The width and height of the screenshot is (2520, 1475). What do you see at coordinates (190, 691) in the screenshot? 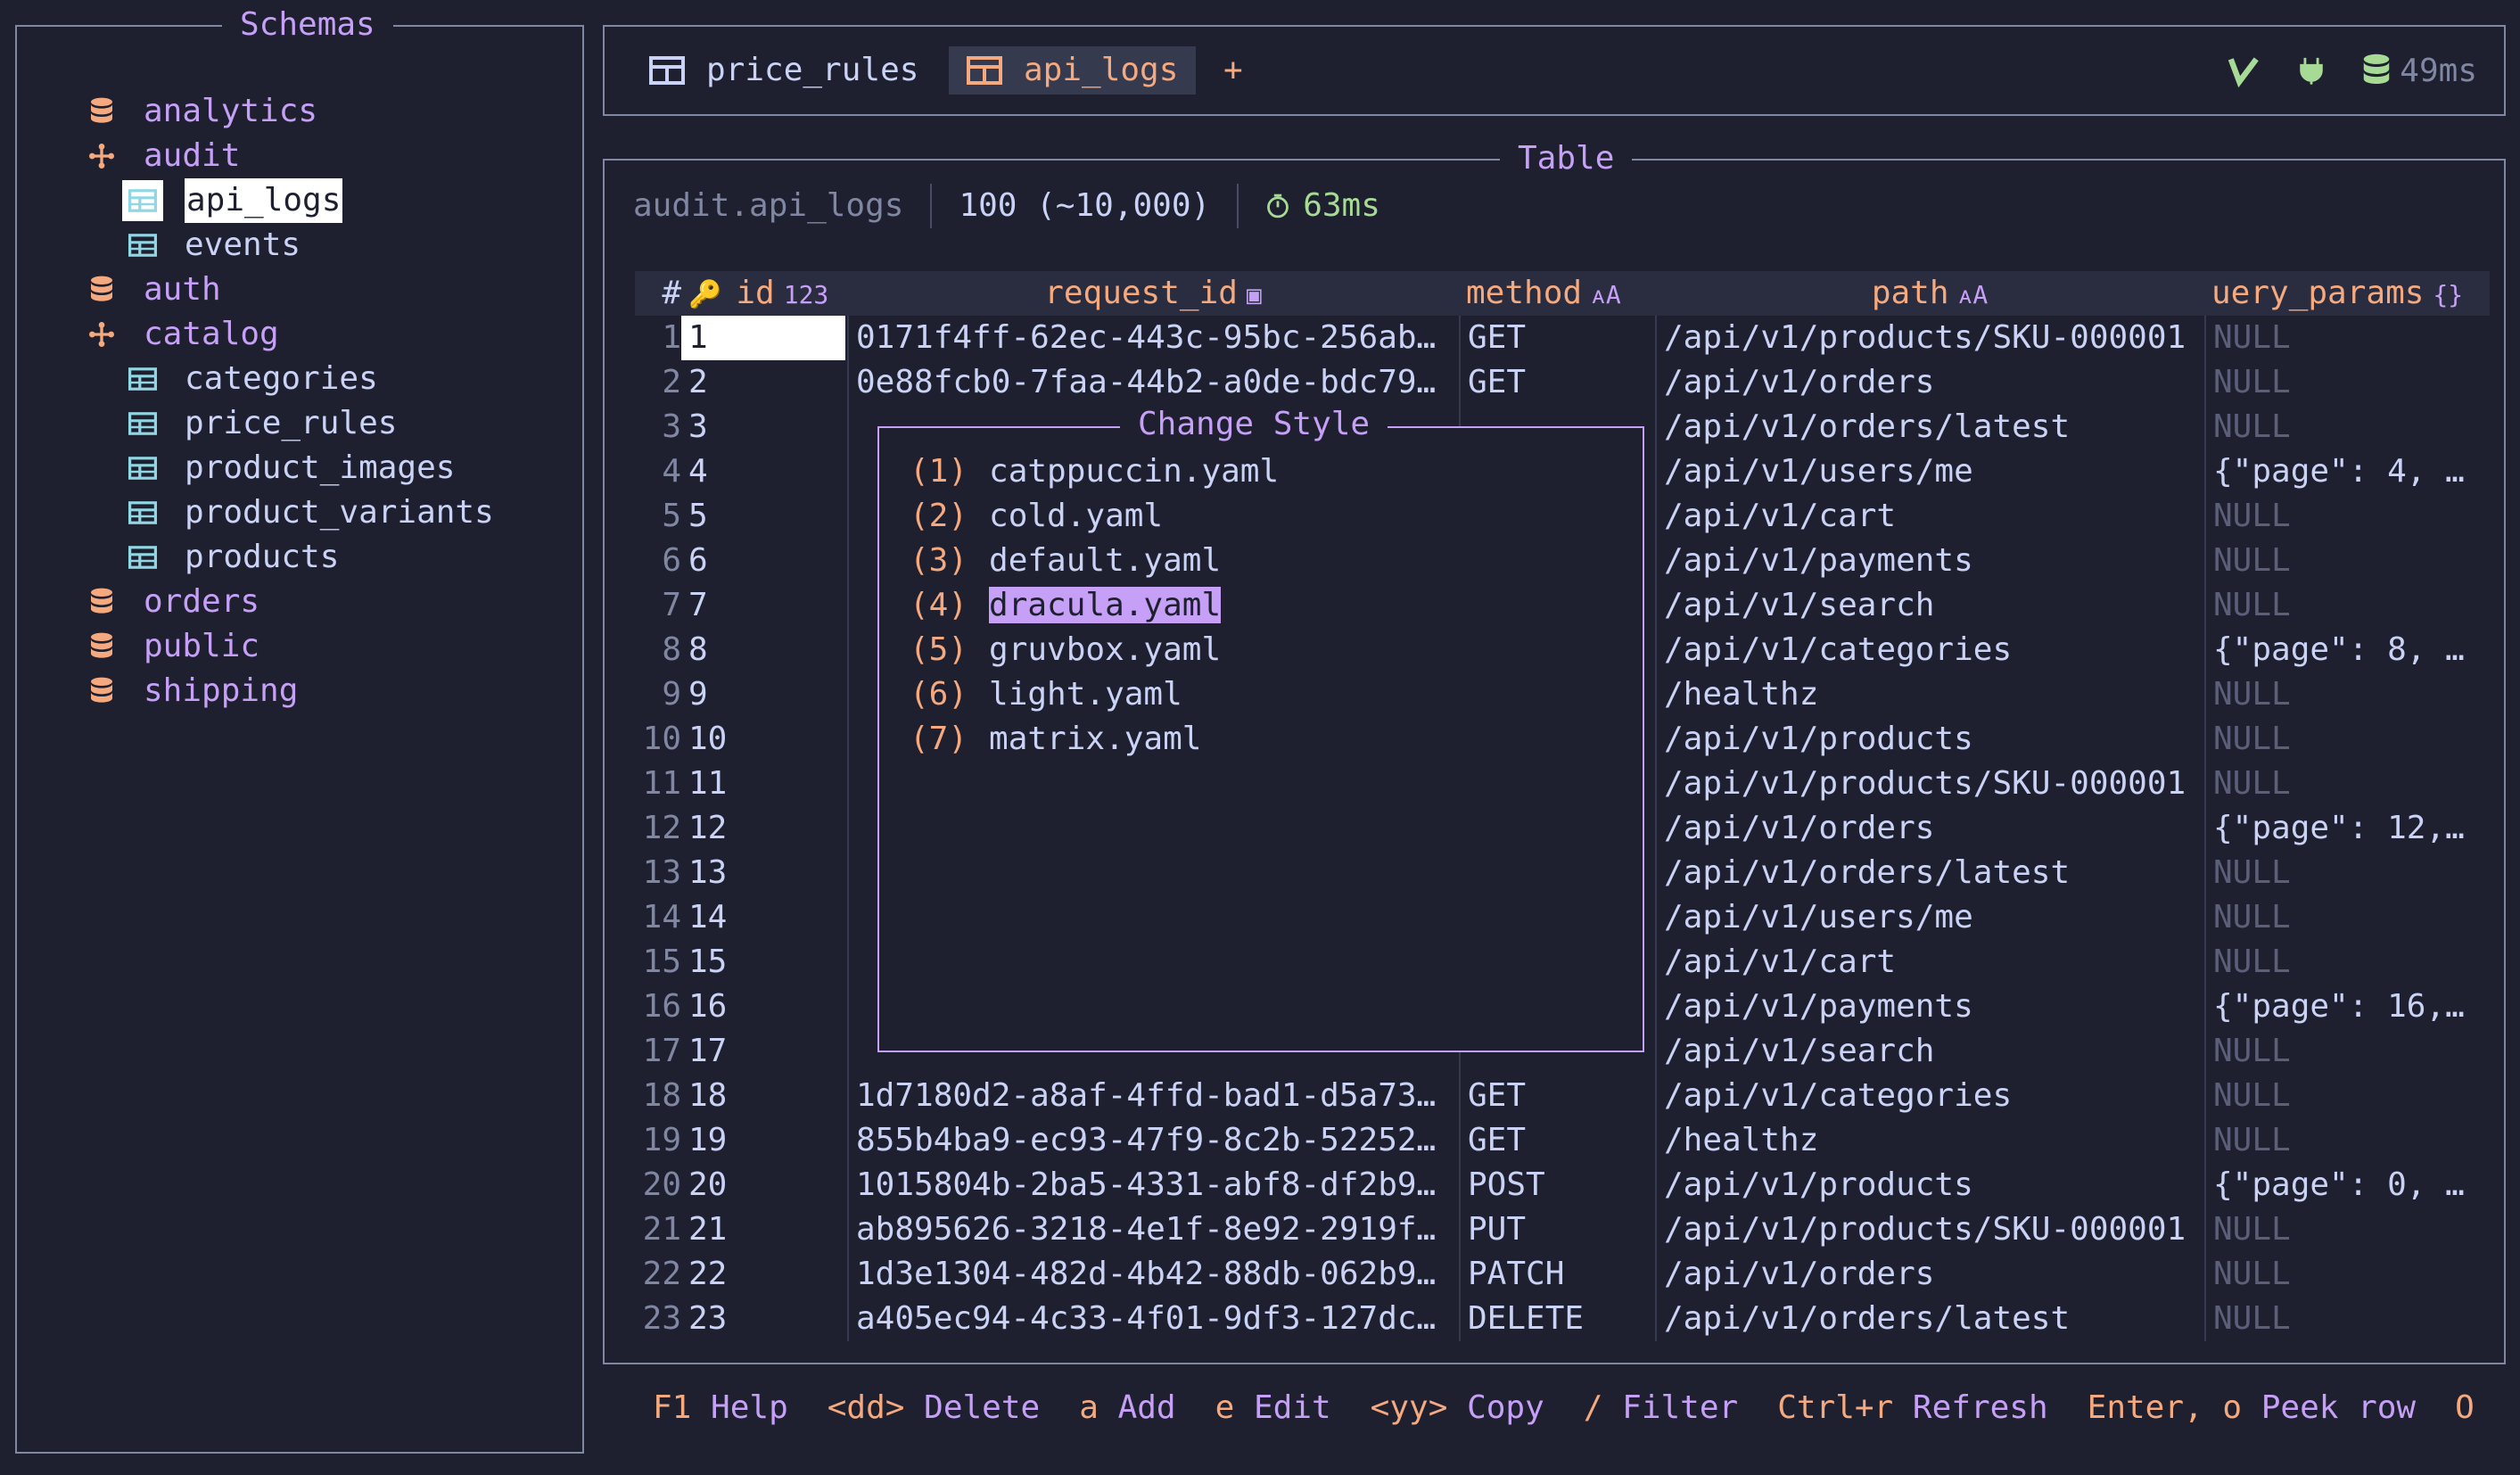
I see `tree-item-shipping: shipping` at bounding box center [190, 691].